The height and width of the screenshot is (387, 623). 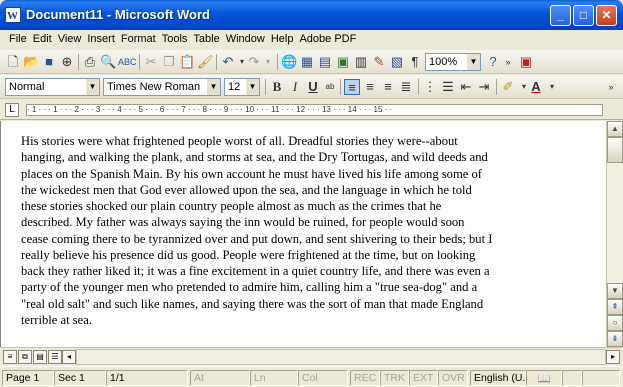 What do you see at coordinates (453, 378) in the screenshot?
I see `status-ovr: OVR` at bounding box center [453, 378].